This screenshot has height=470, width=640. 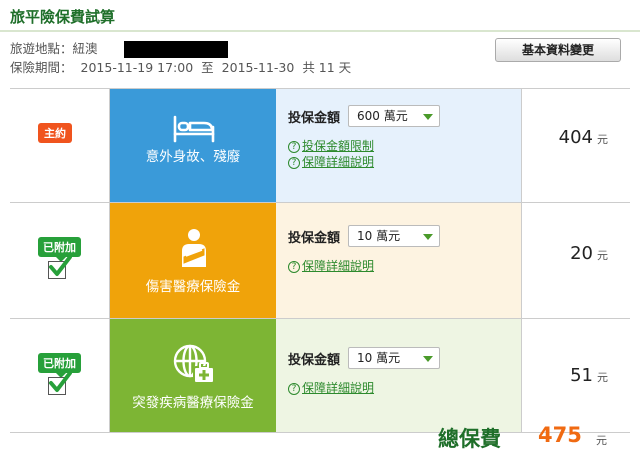 What do you see at coordinates (137, 67) in the screenshot?
I see `period-start: 2015-11-19 17:00` at bounding box center [137, 67].